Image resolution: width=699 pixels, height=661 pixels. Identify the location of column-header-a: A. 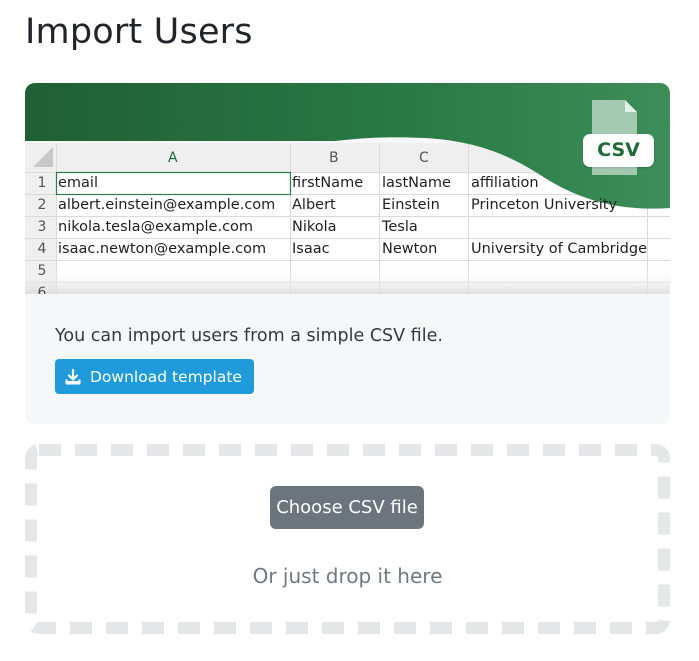
(173, 158).